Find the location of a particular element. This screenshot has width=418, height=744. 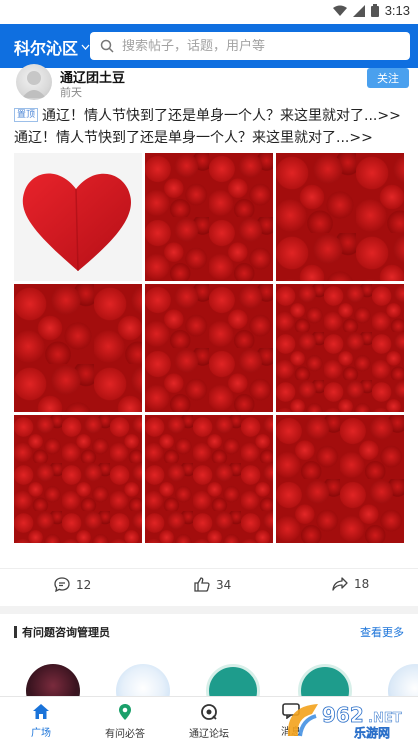

tab-forum: 通辽论坛 is located at coordinates (209, 721).